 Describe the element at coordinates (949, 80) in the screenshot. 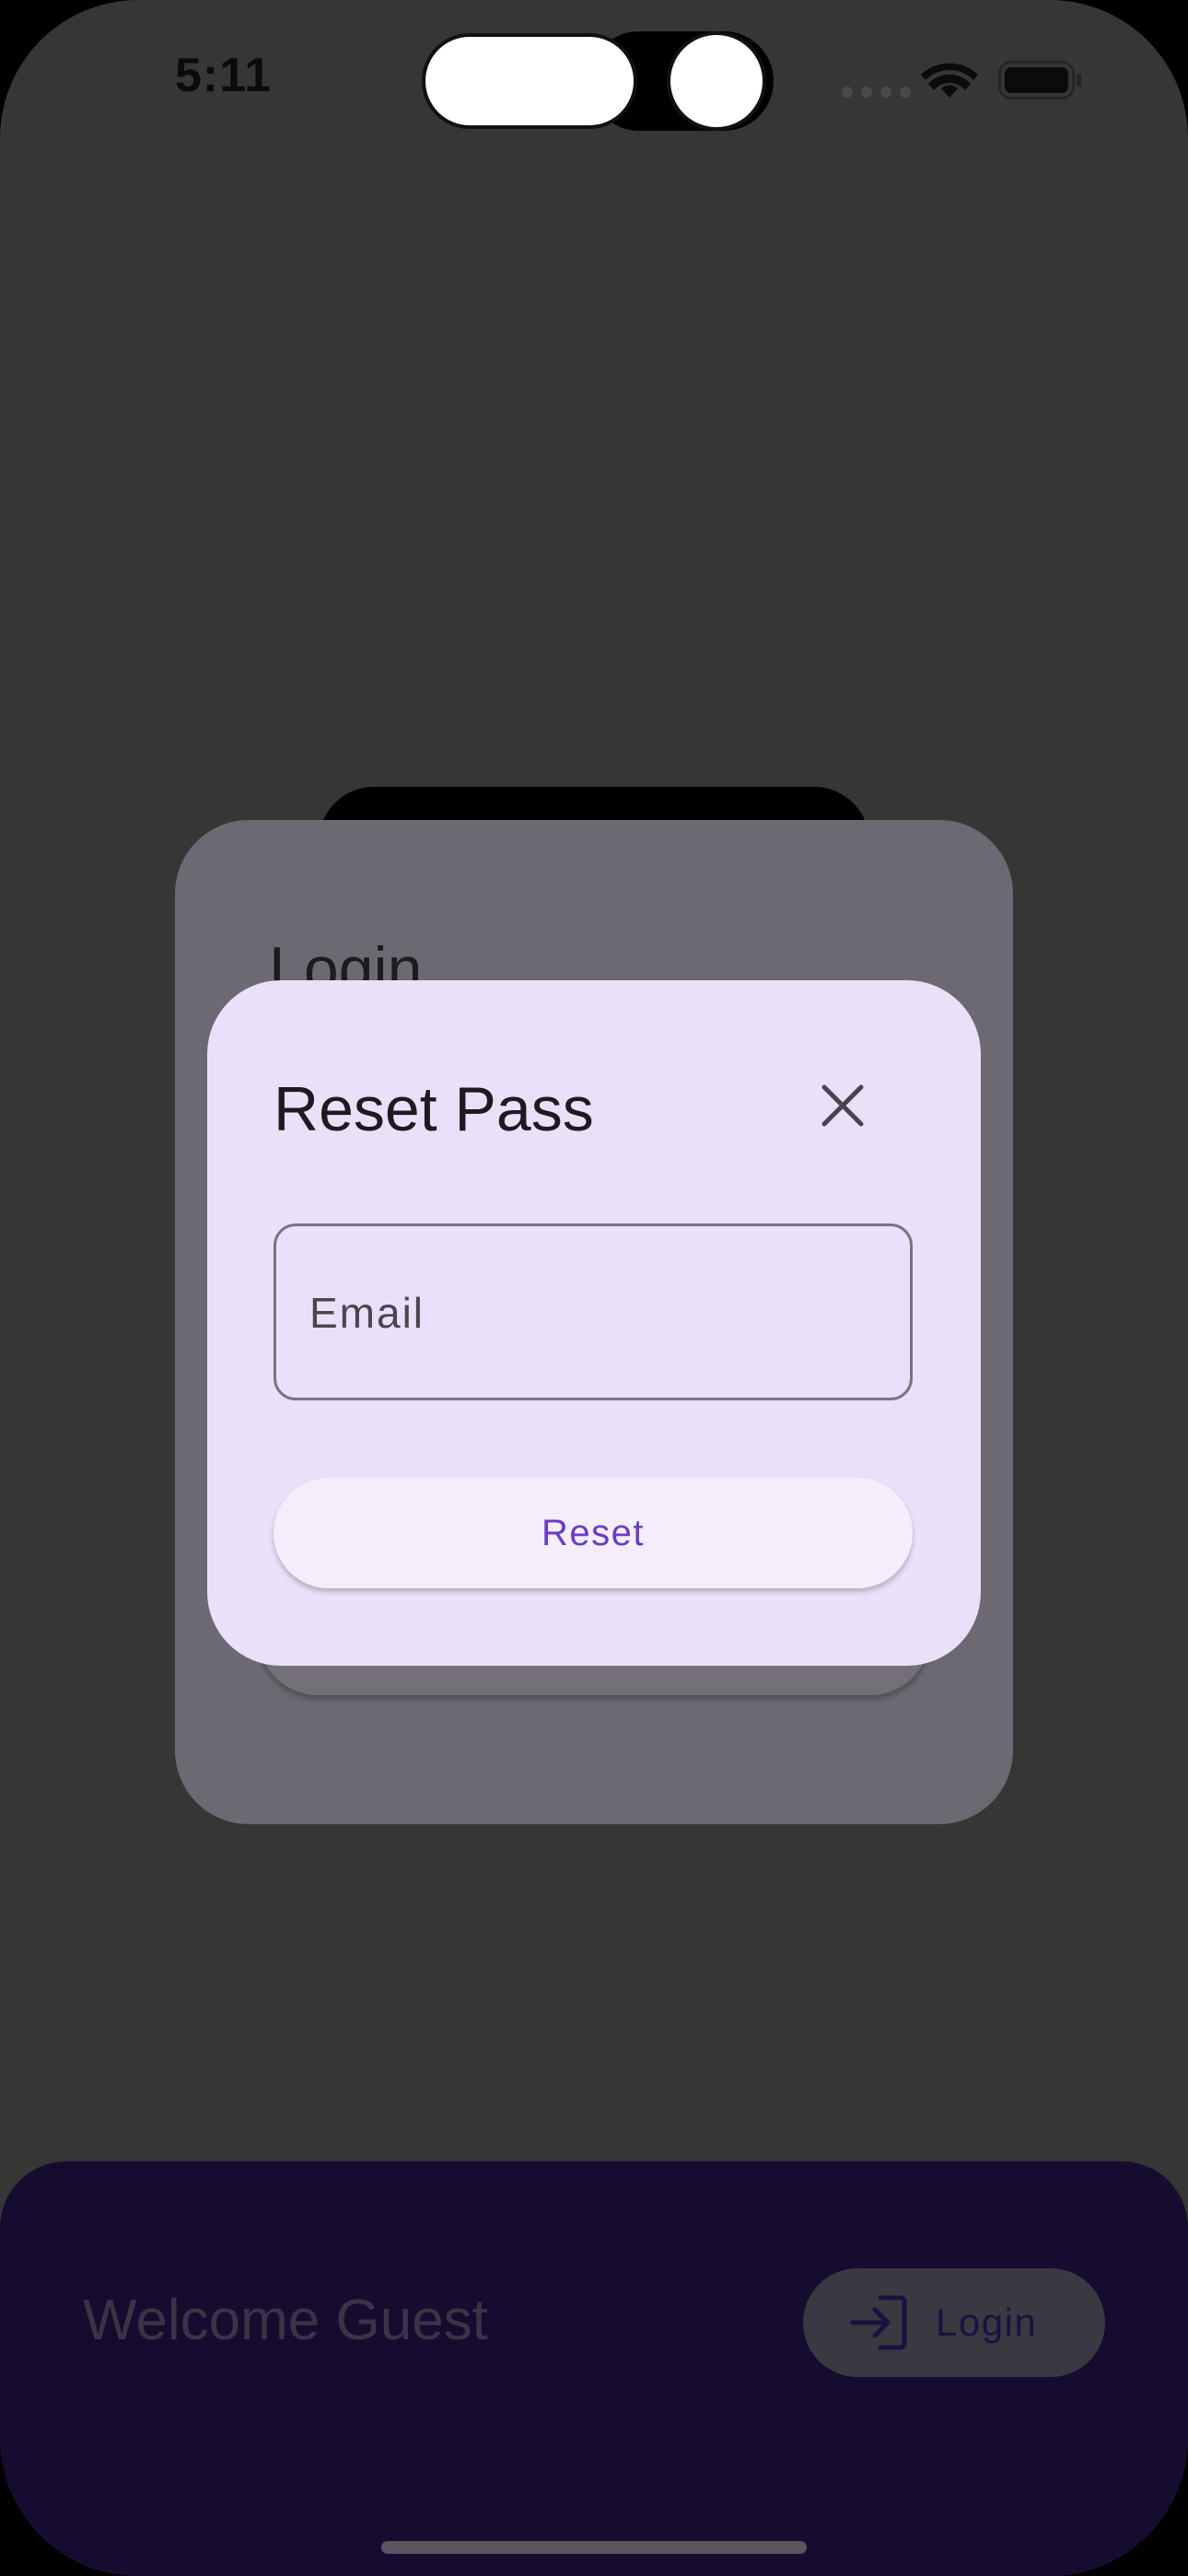

I see `wifi-icon` at that location.